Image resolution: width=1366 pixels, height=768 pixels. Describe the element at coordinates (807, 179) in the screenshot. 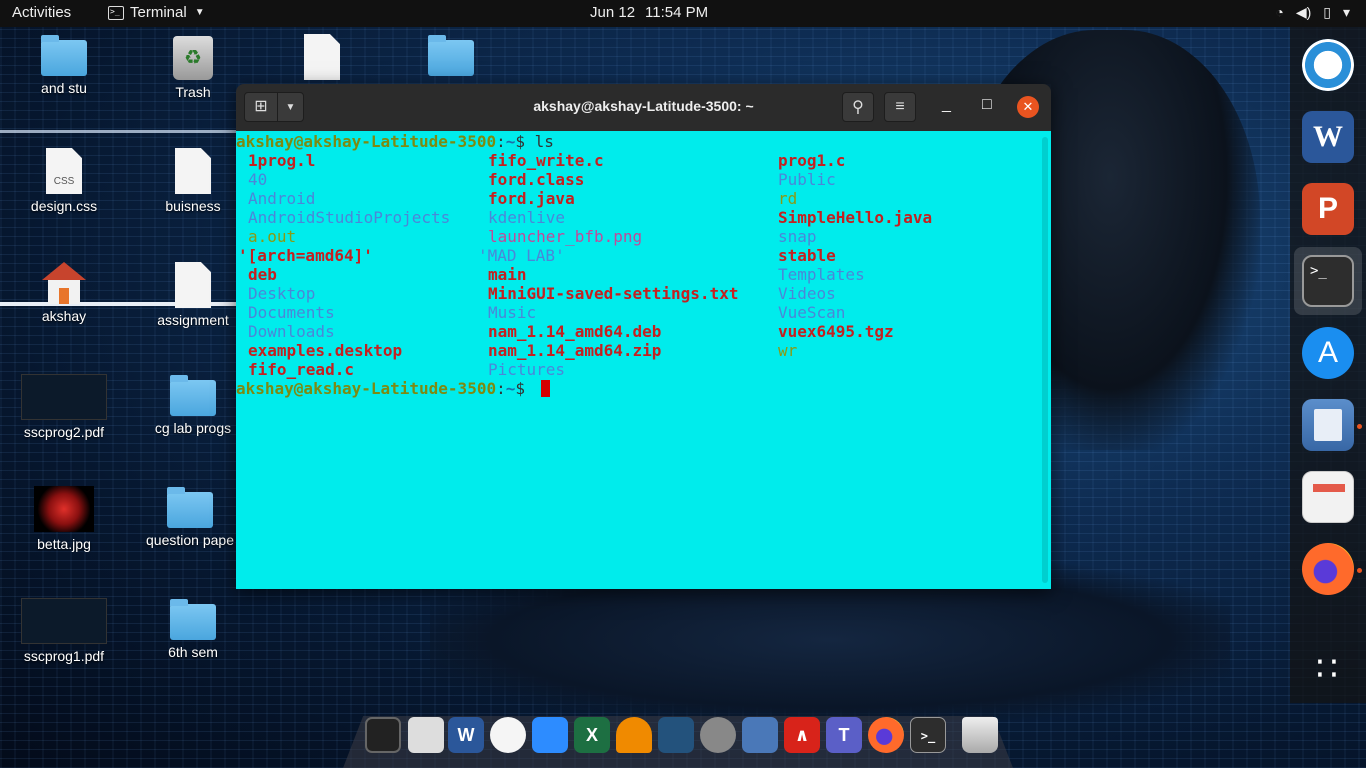

I see `ls-entry: Public` at that location.